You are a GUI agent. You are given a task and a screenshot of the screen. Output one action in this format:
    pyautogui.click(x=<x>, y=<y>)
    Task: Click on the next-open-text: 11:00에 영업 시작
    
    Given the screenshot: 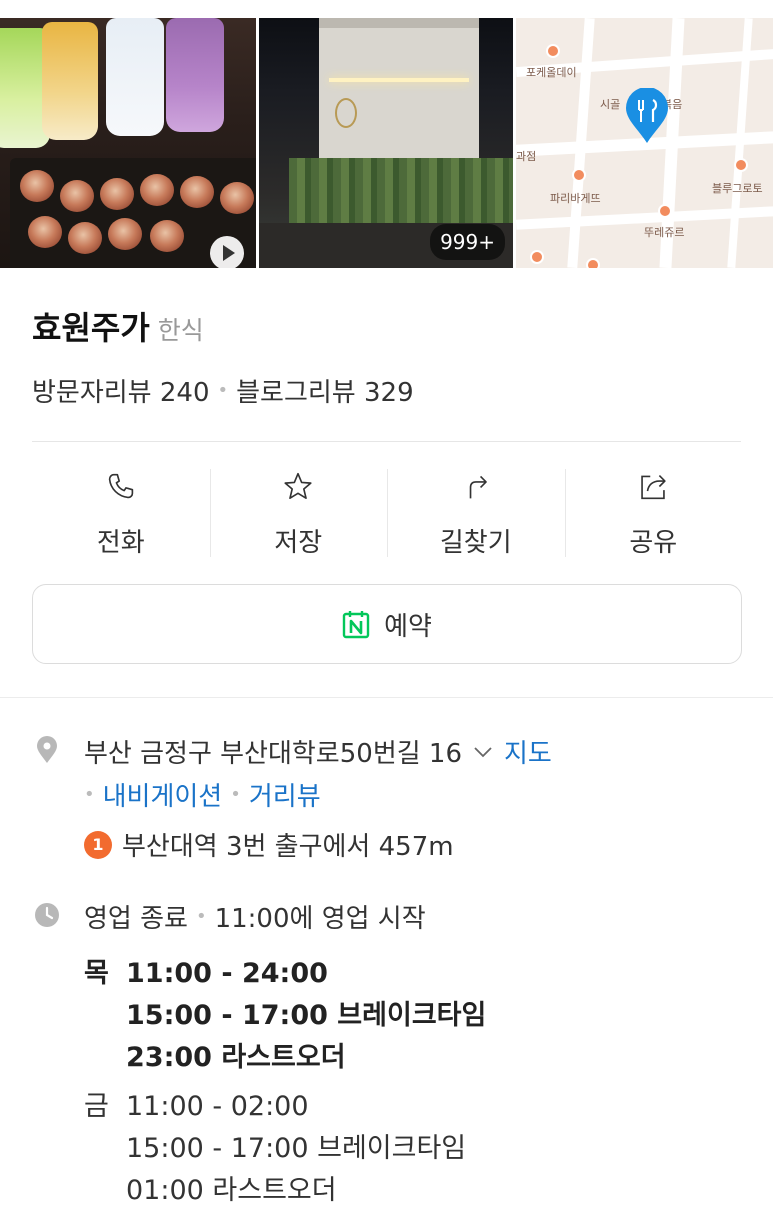 What is the action you would take?
    pyautogui.click(x=320, y=919)
    